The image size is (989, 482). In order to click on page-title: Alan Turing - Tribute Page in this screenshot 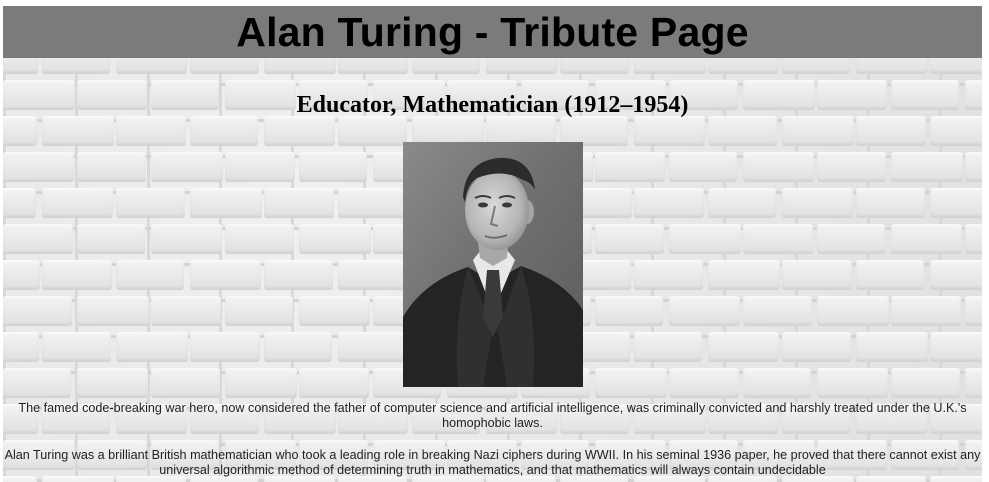, I will do `click(492, 32)`.